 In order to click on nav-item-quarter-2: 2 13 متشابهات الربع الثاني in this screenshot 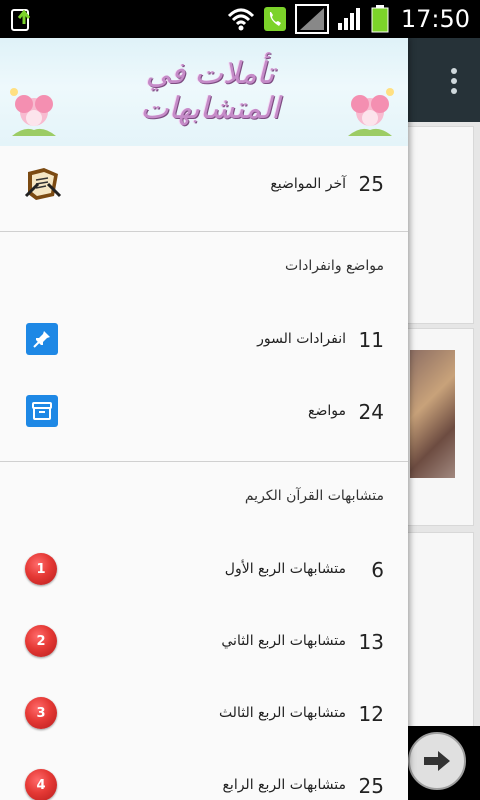, I will do `click(204, 643)`.